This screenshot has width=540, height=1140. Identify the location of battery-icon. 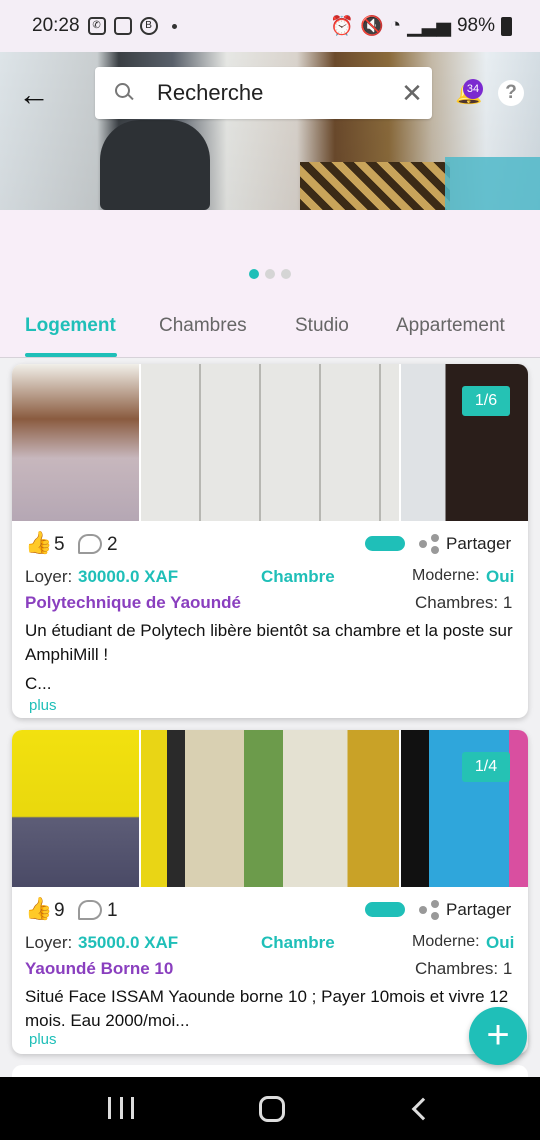
(506, 26).